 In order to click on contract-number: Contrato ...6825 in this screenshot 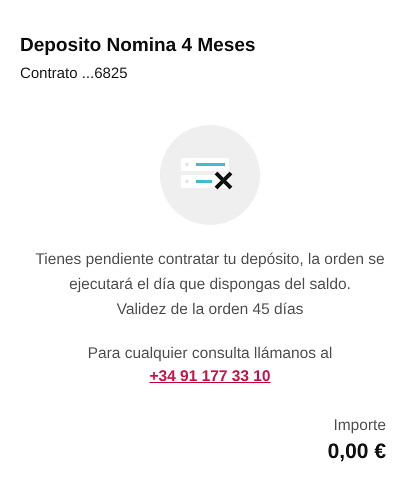, I will do `click(74, 74)`.